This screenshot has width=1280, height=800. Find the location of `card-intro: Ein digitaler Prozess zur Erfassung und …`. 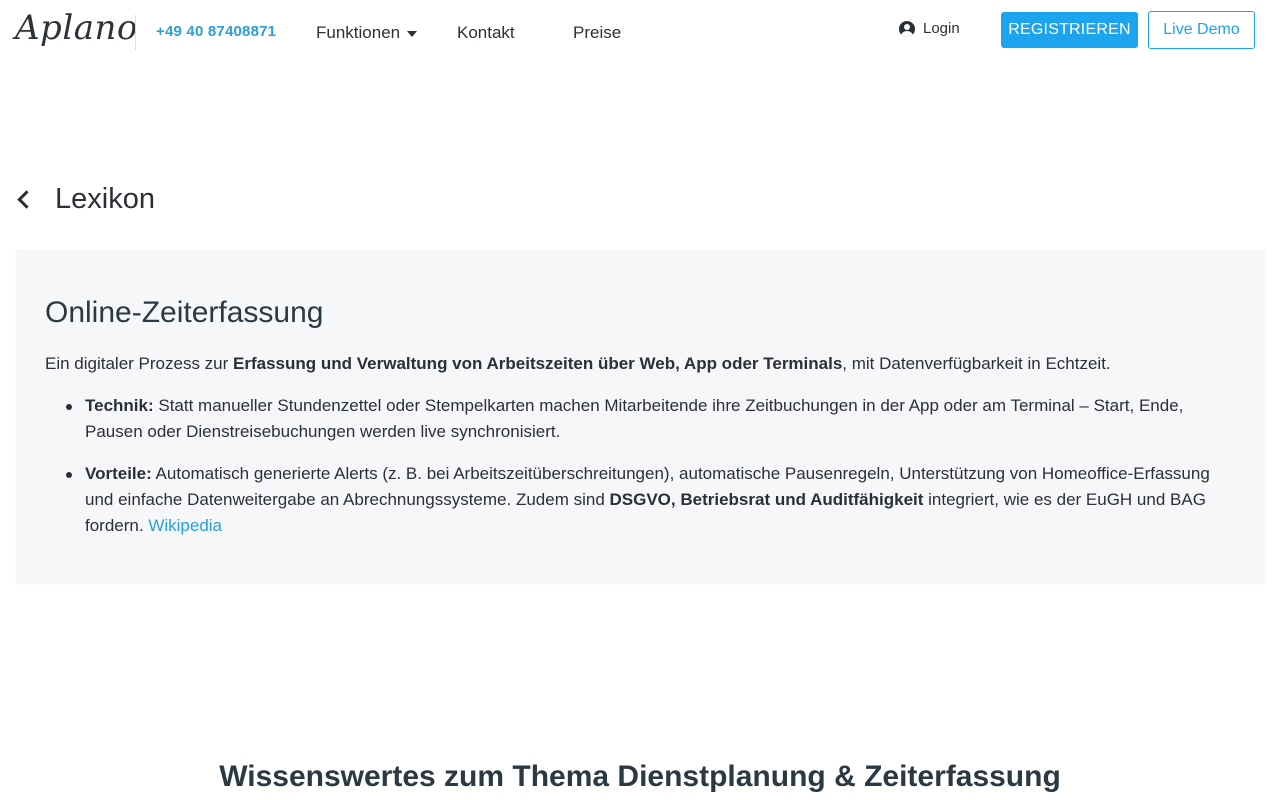

card-intro: Ein digitaler Prozess zur Erfassung und … is located at coordinates (645, 364).